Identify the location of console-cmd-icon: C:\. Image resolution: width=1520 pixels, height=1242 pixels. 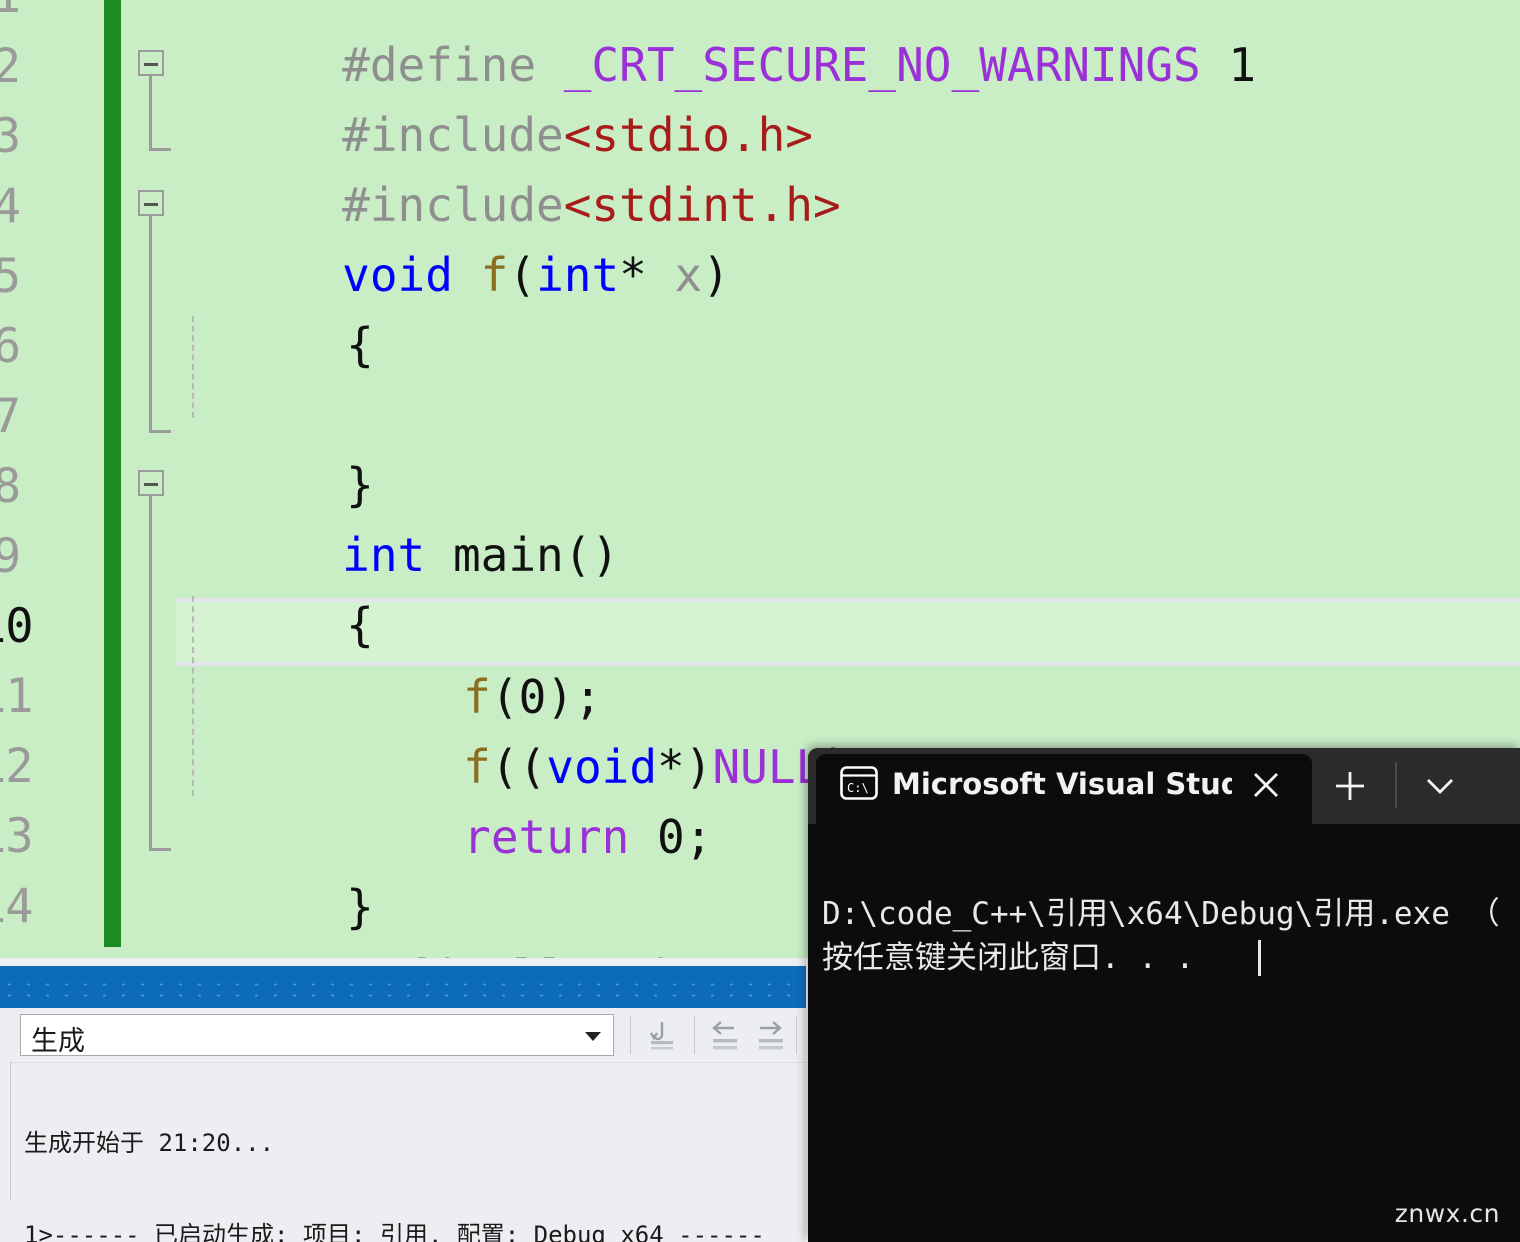
(859, 783).